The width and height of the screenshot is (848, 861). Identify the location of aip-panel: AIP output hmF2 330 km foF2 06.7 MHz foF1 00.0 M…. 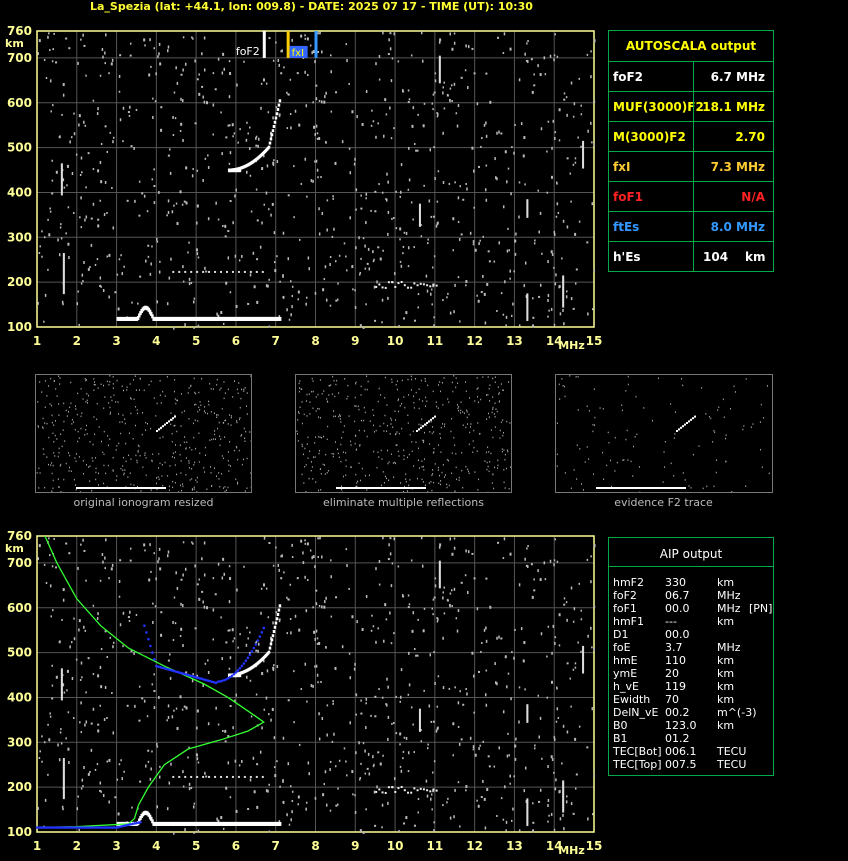
(691, 656).